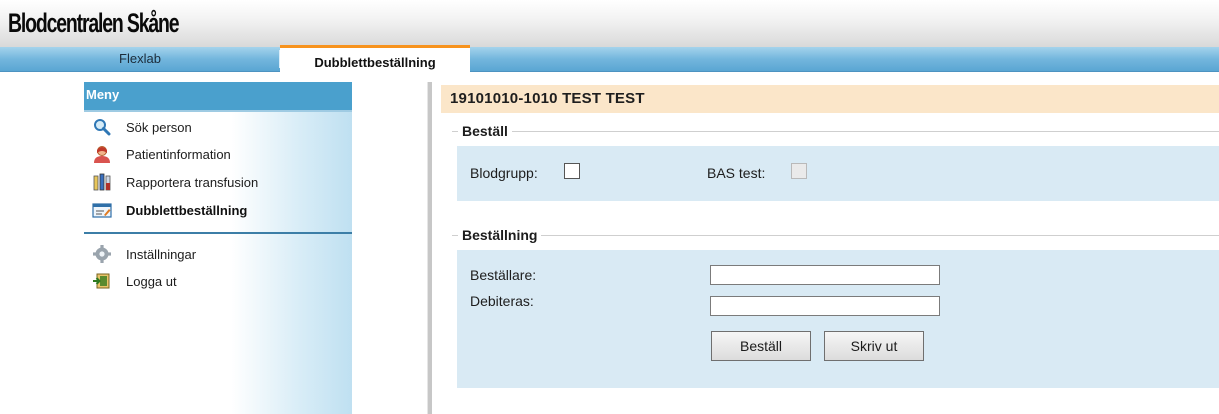 This screenshot has height=414, width=1219. I want to click on skriv-ut-button: Skriv ut, so click(874, 346).